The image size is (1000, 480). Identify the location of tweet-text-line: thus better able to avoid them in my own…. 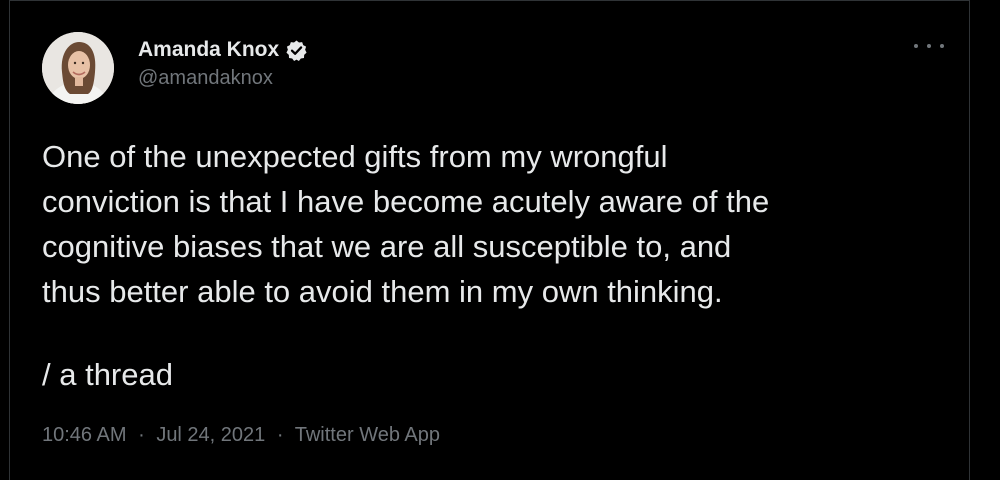
(382, 291).